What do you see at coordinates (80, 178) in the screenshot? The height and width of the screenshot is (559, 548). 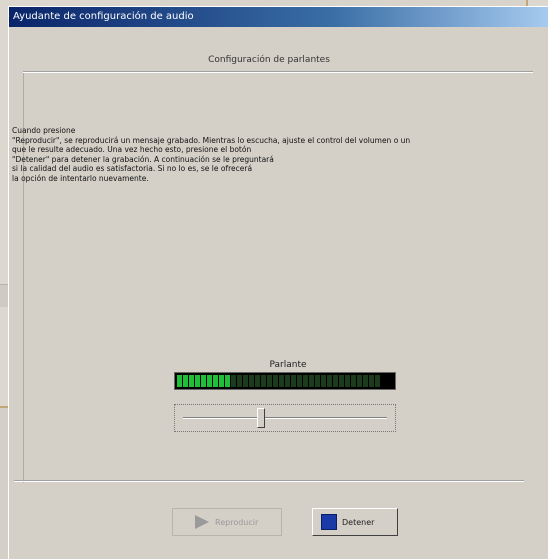 I see `instruction-line: la opción de intentarlo nuevamente.` at bounding box center [80, 178].